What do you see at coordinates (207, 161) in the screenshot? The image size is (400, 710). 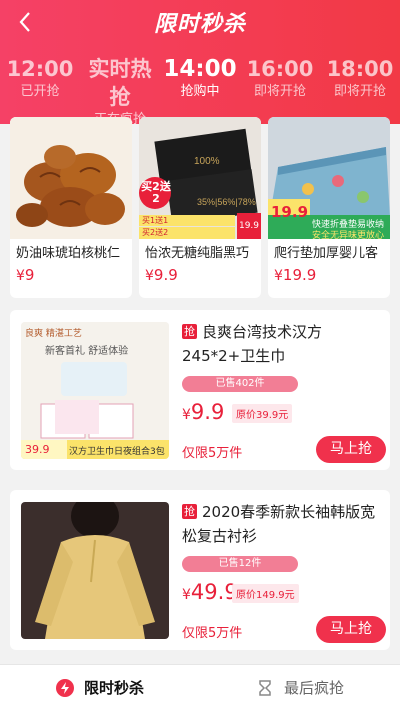 I see `svg-text: 100%` at bounding box center [207, 161].